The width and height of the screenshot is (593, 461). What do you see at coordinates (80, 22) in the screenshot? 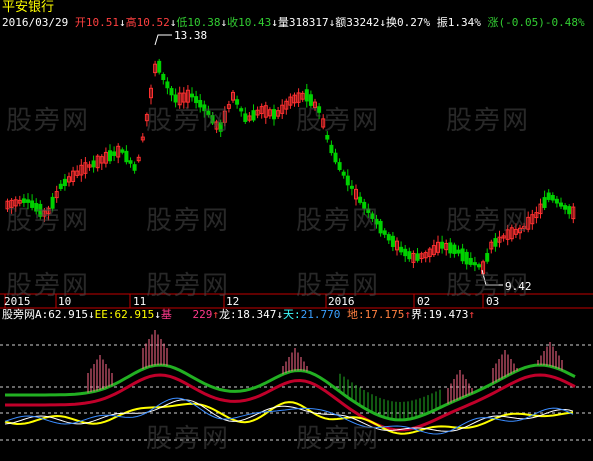
I see `open-label: 开` at bounding box center [80, 22].